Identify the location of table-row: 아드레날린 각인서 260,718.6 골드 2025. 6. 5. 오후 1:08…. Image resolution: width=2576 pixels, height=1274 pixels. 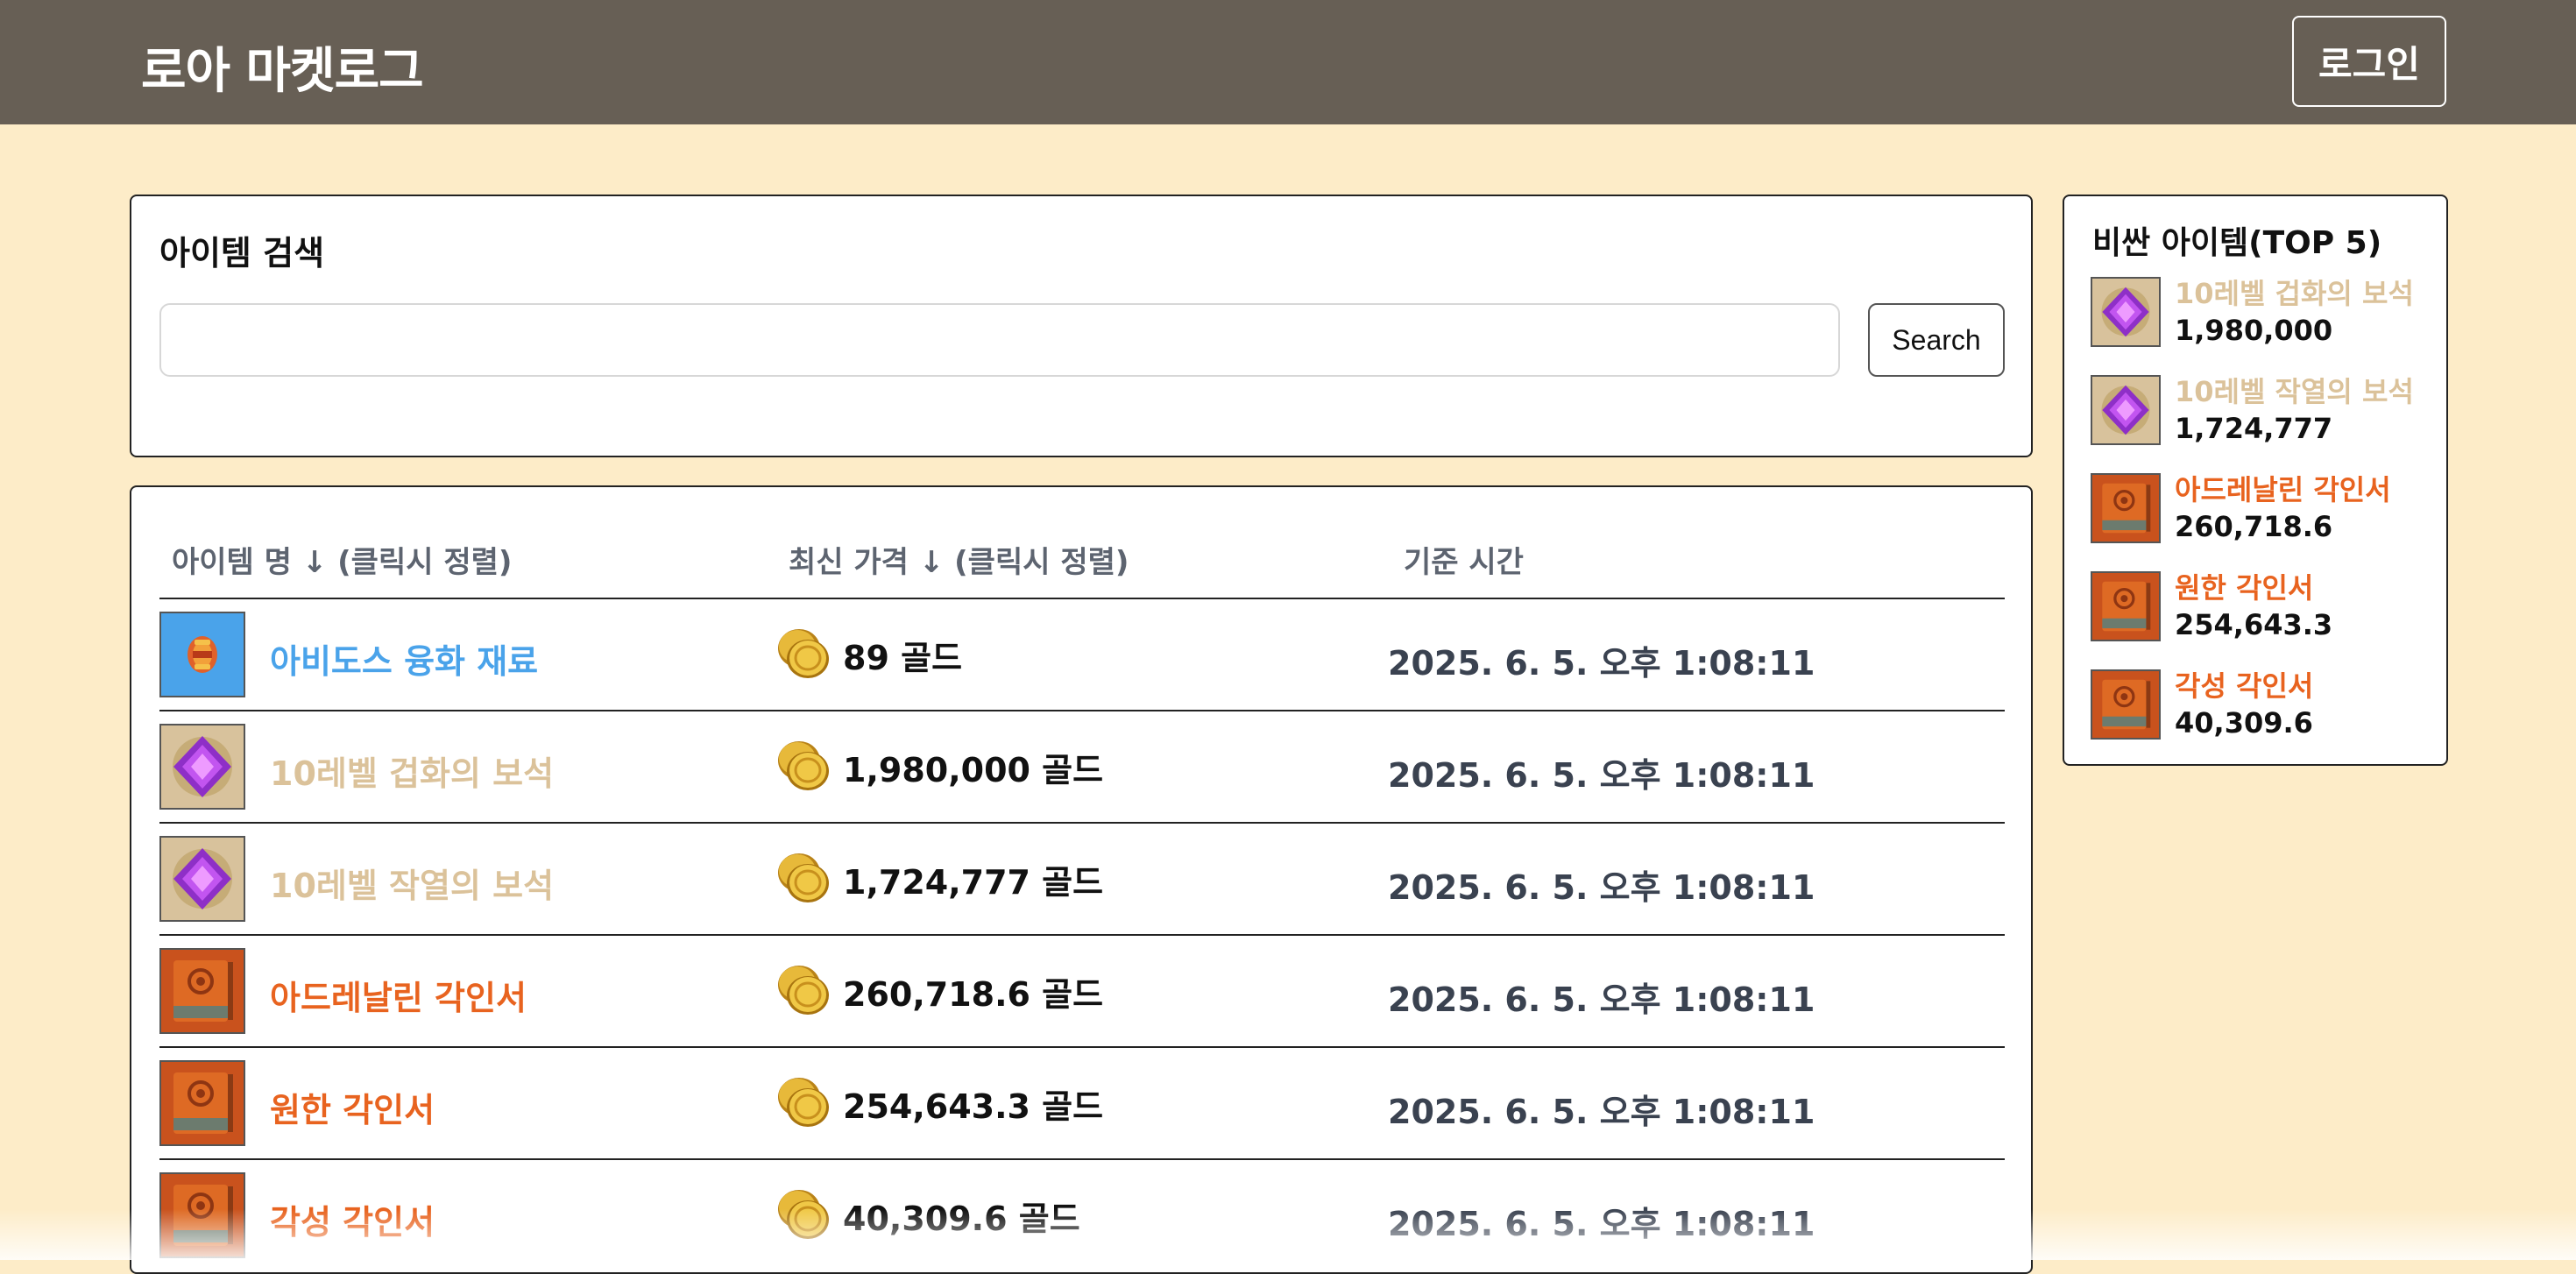
(1082, 990).